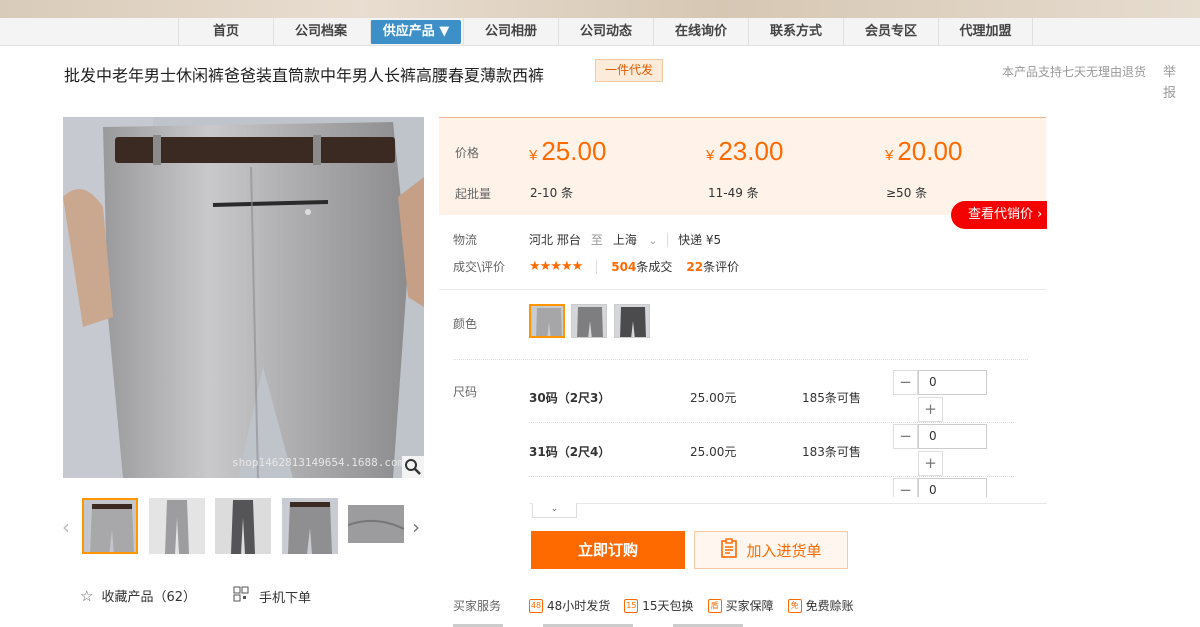  I want to click on nav-news: 公司动态, so click(605, 32).